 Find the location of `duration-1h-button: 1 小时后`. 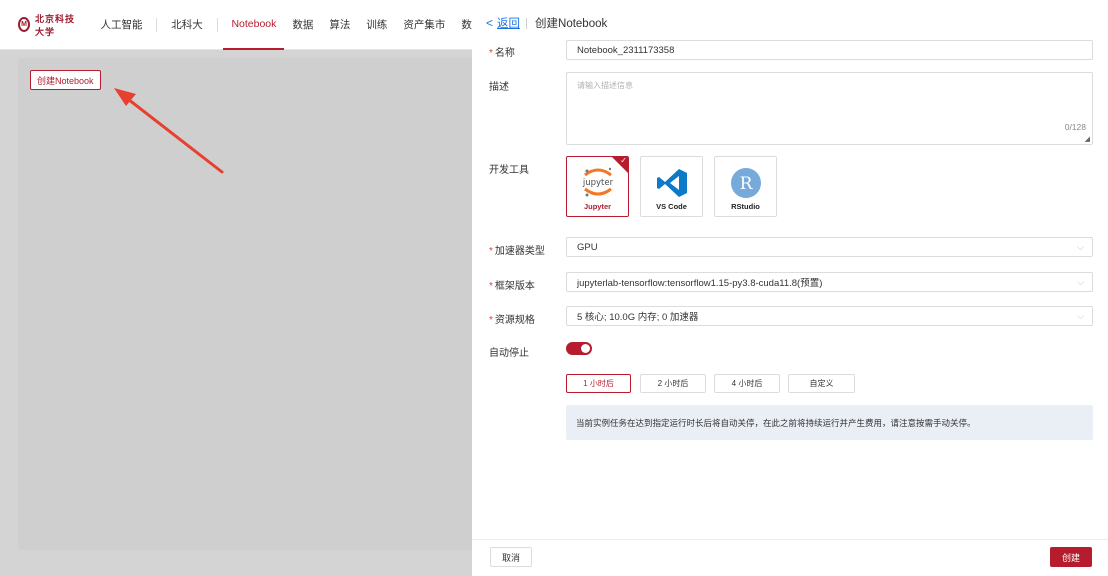

duration-1h-button: 1 小时后 is located at coordinates (598, 383).